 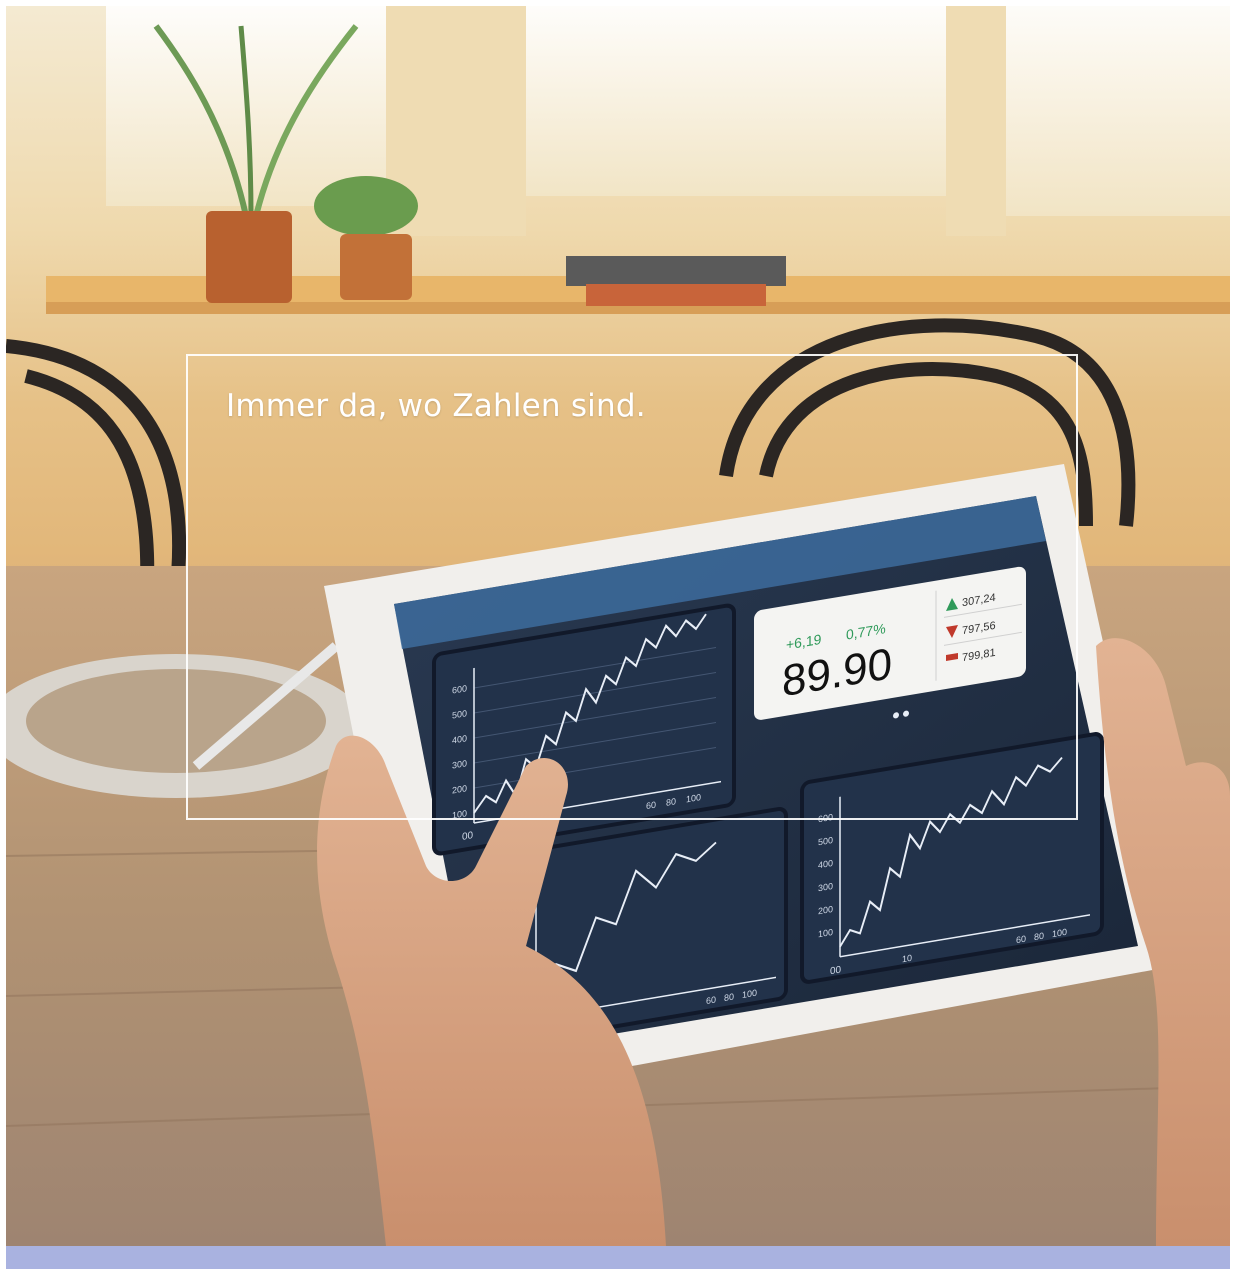 What do you see at coordinates (618, 1257) in the screenshot?
I see `bottom-band` at bounding box center [618, 1257].